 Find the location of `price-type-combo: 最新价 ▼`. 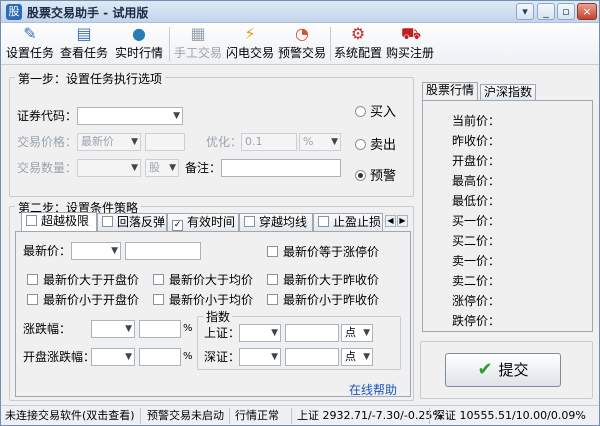

price-type-combo: 最新价 ▼ is located at coordinates (109, 142).